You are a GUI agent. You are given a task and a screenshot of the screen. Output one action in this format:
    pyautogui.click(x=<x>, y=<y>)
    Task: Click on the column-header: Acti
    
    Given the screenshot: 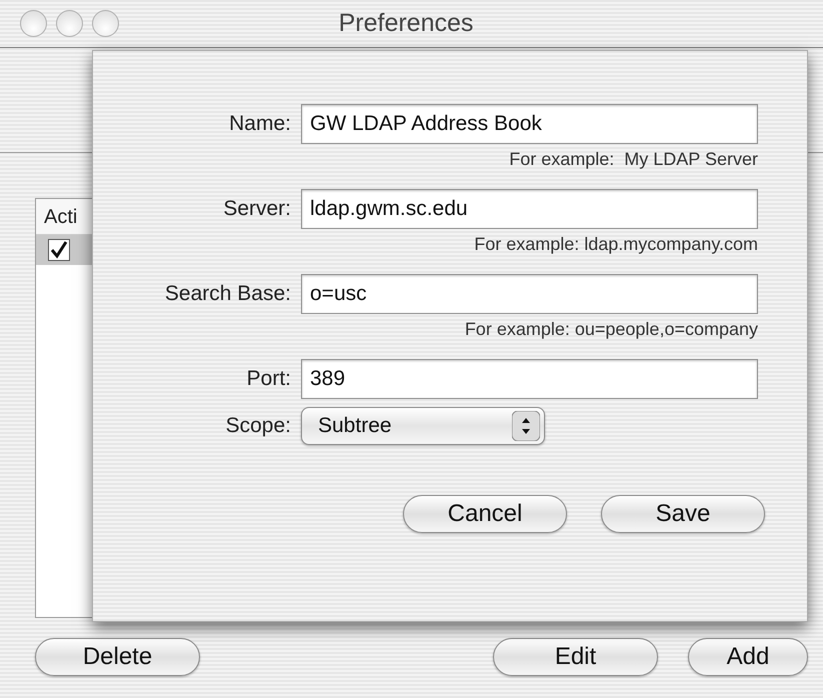 What is the action you would take?
    pyautogui.click(x=61, y=217)
    